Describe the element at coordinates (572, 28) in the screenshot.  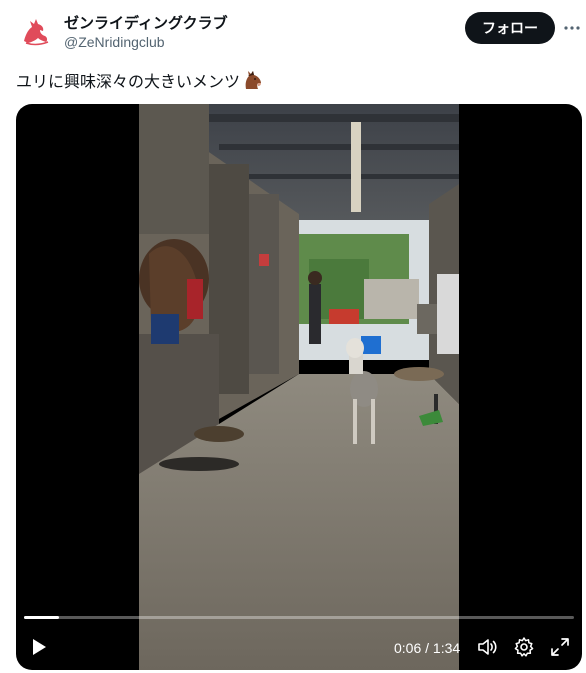
I see `more-options-icon` at that location.